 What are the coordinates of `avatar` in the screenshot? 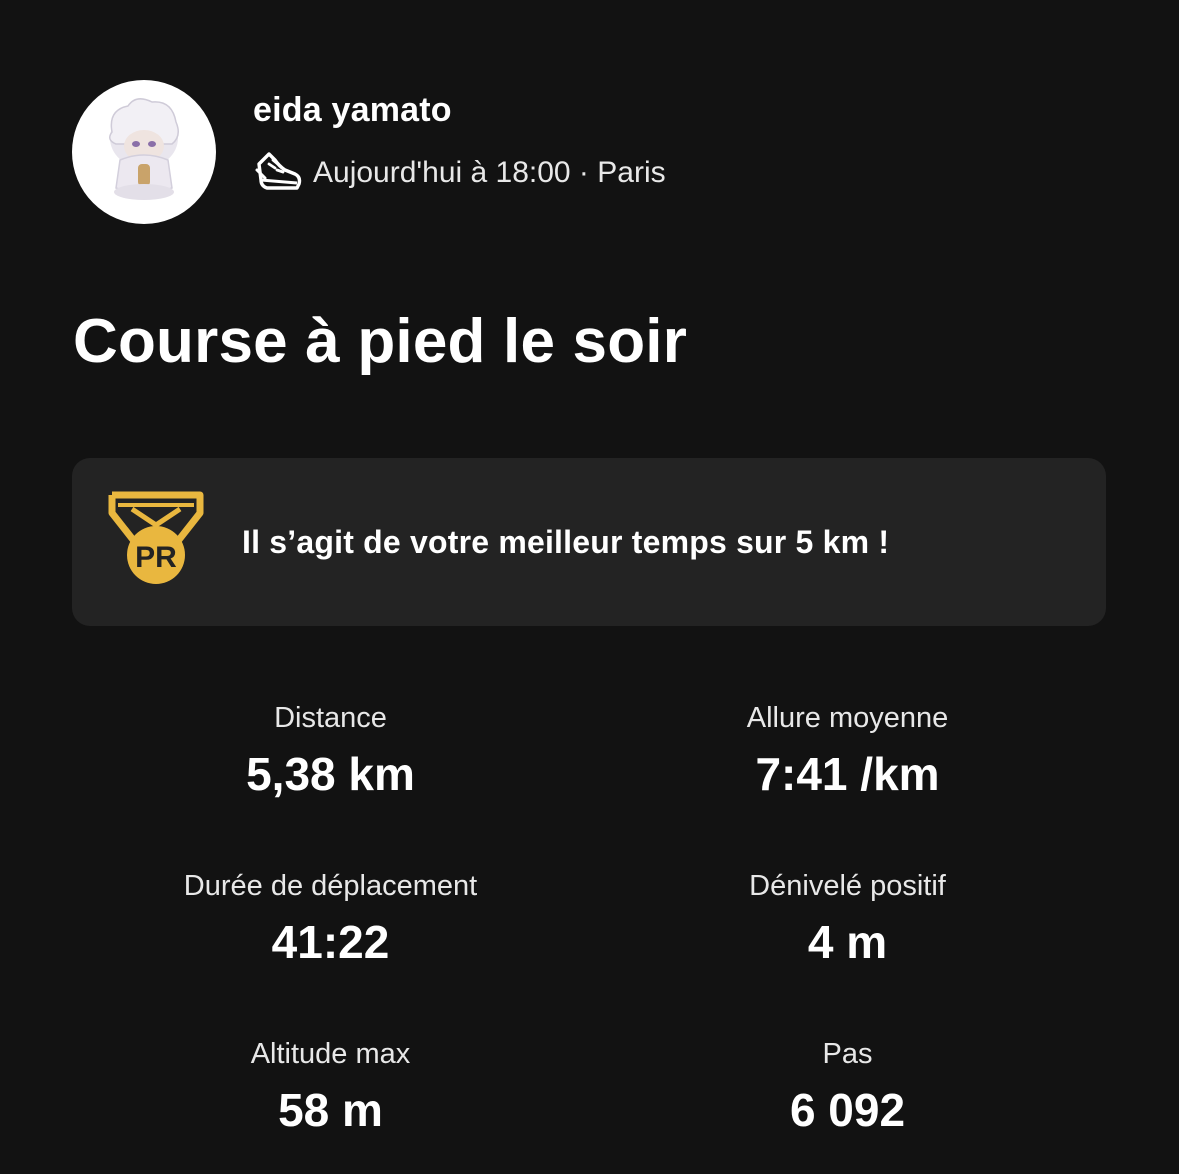 It's located at (144, 152).